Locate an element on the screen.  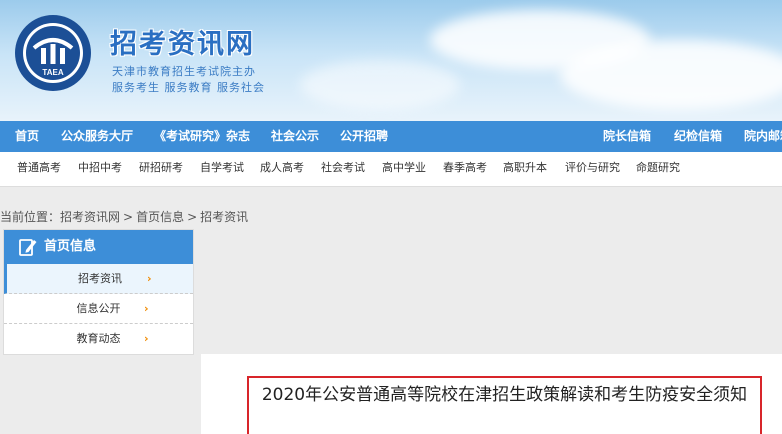
logo-text: TAEA is located at coordinates (52, 72).